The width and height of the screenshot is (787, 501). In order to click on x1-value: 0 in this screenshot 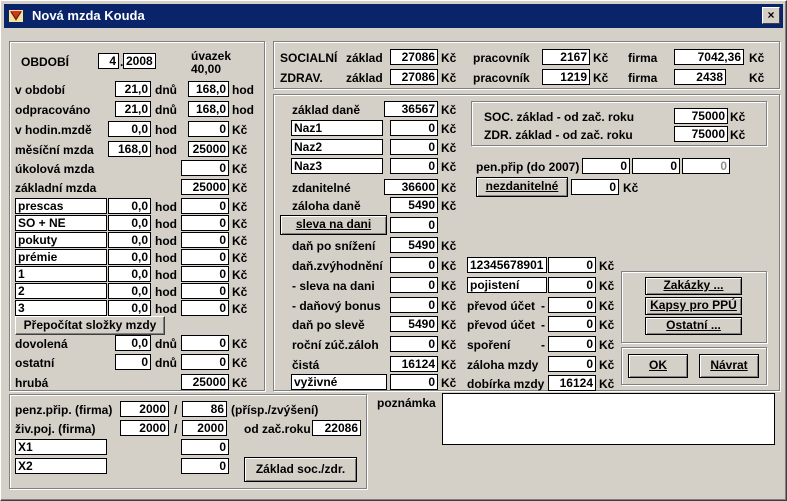, I will do `click(205, 447)`.